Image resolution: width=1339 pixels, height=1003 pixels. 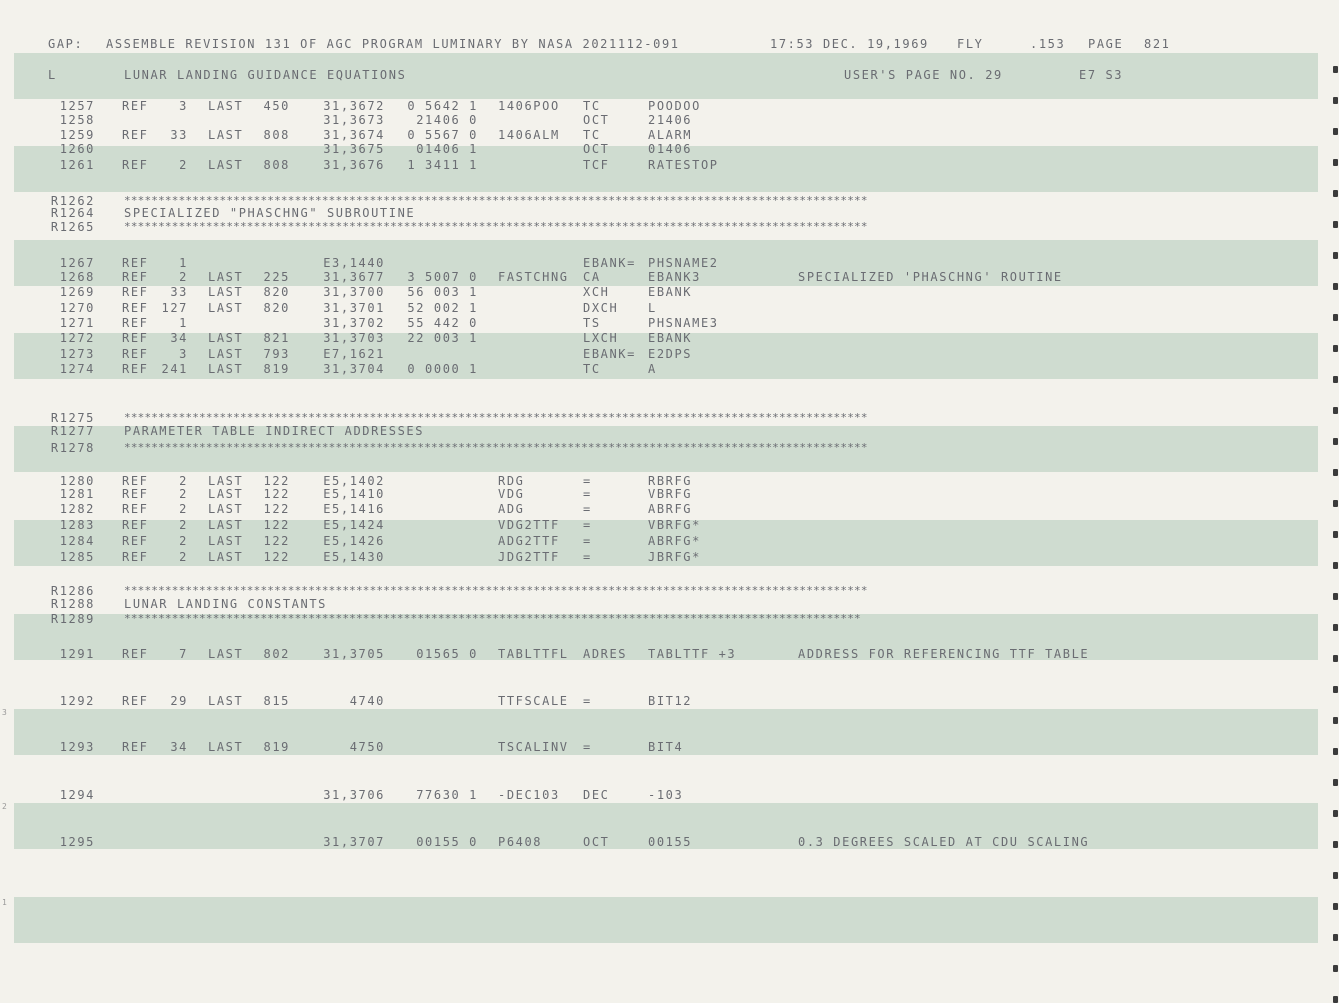 I want to click on cell-line: 1283, so click(x=77, y=525).